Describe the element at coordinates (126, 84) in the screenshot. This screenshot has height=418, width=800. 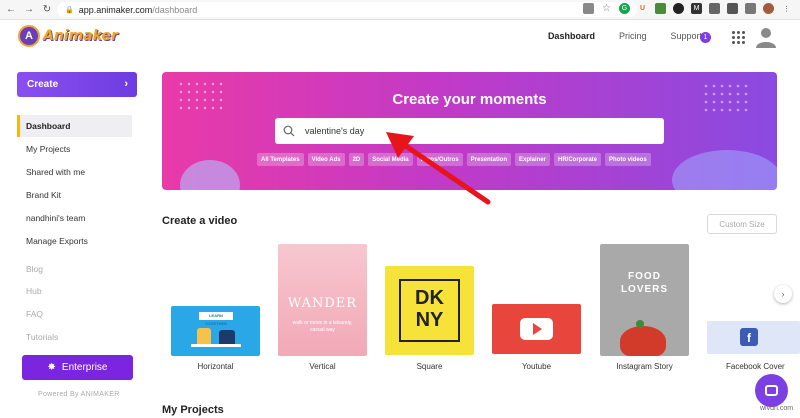
I see `chevron-right-icon: ›` at that location.